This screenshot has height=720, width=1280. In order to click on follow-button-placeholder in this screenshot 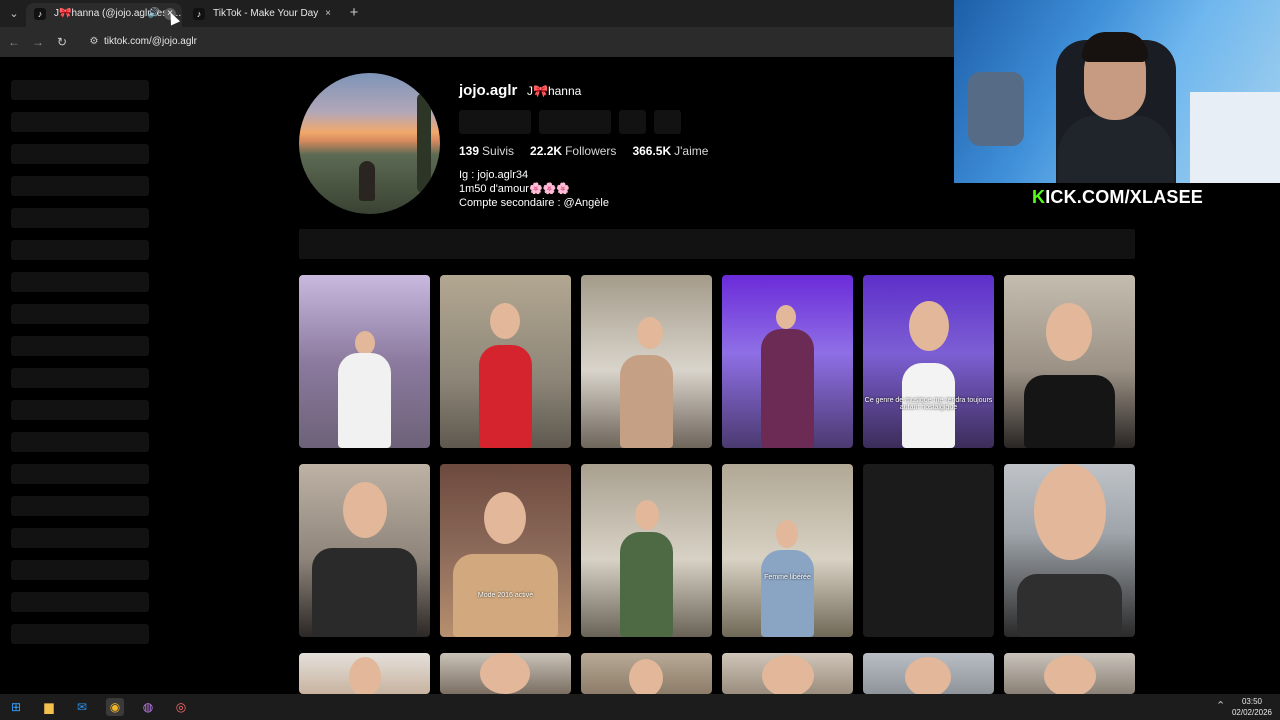, I will do `click(495, 122)`.